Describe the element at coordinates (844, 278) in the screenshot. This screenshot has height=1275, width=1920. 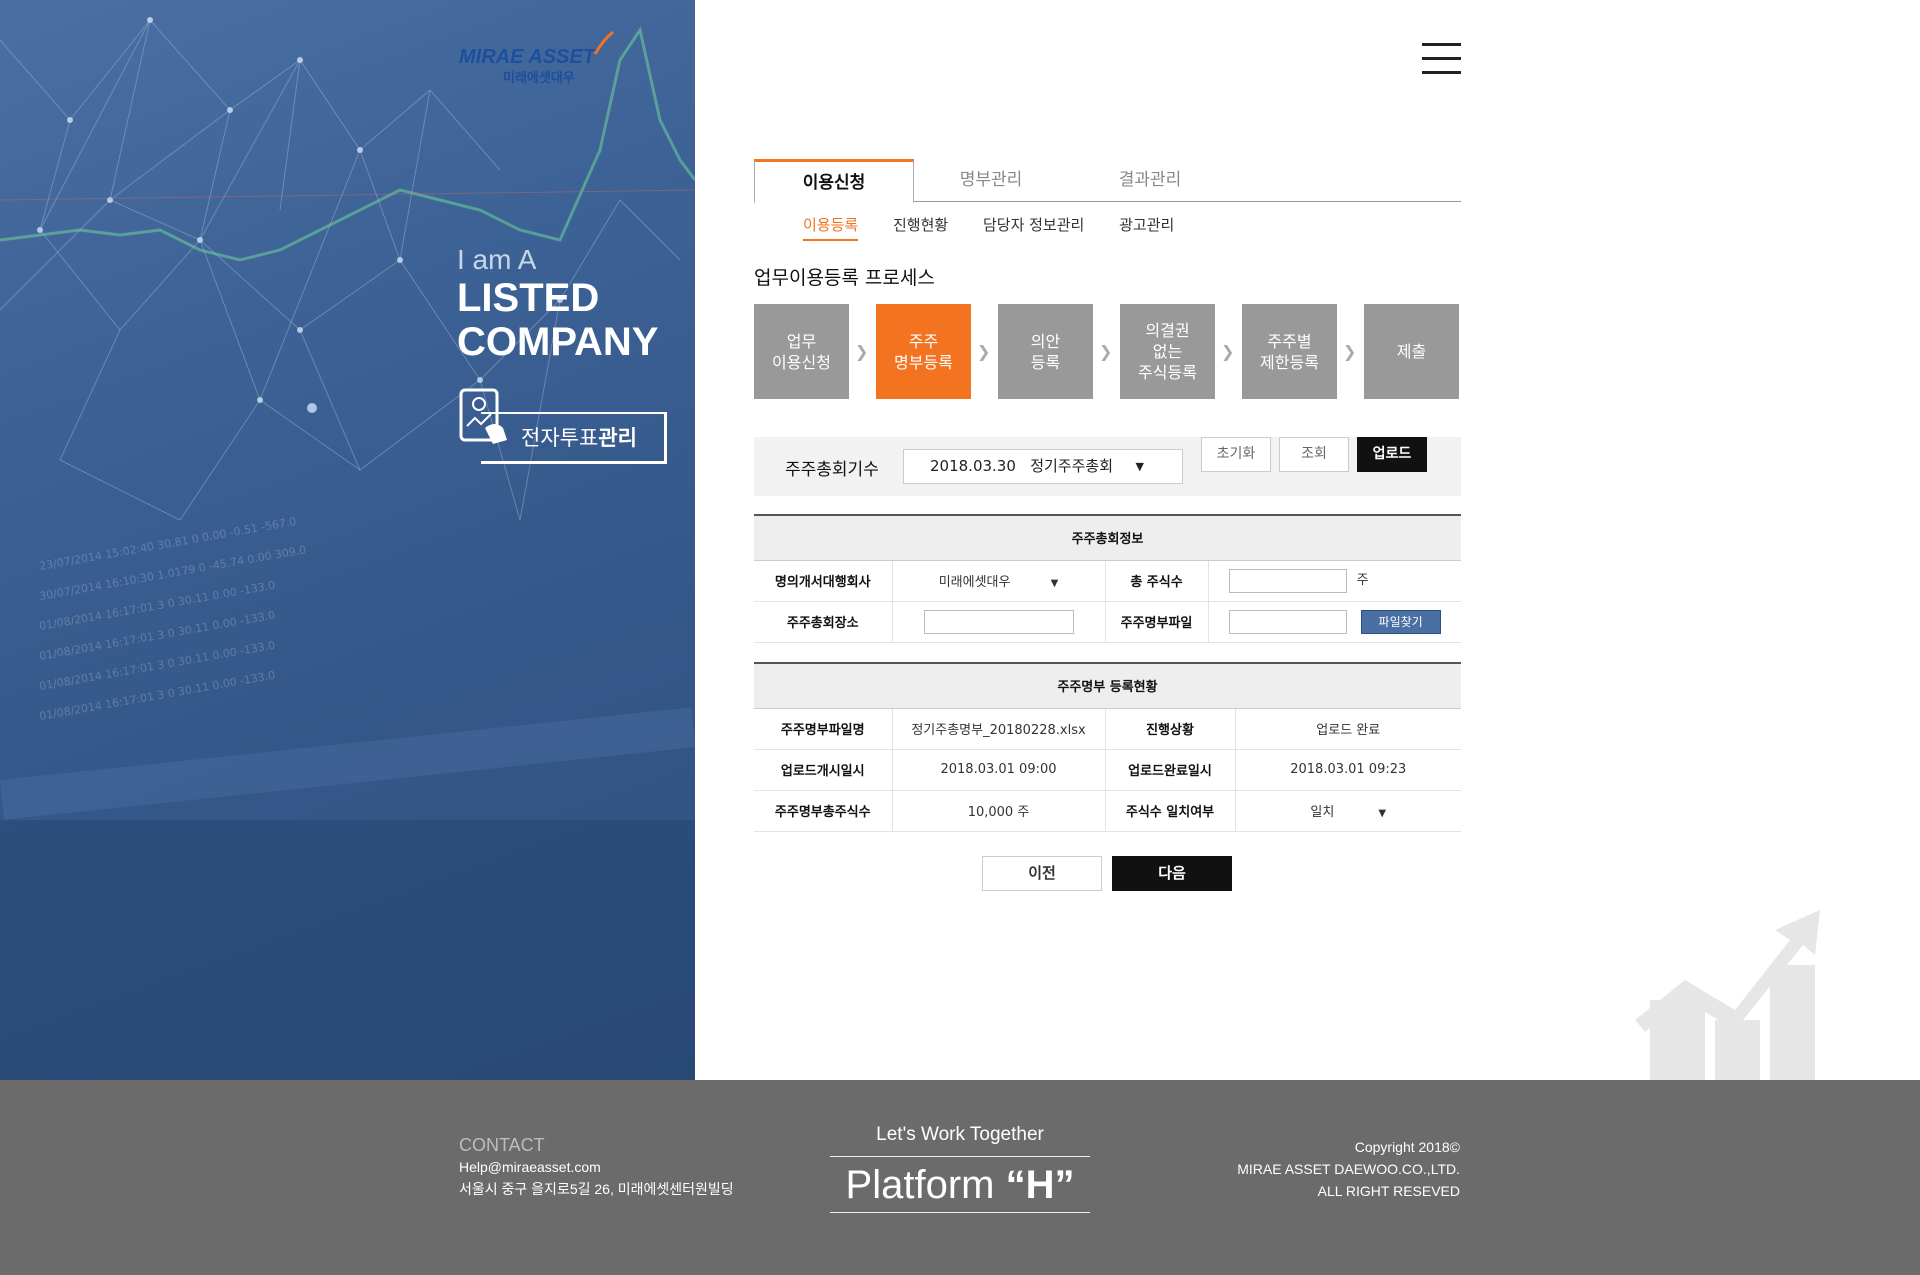
I see `process-title: 업무이용등록 프로세스` at that location.